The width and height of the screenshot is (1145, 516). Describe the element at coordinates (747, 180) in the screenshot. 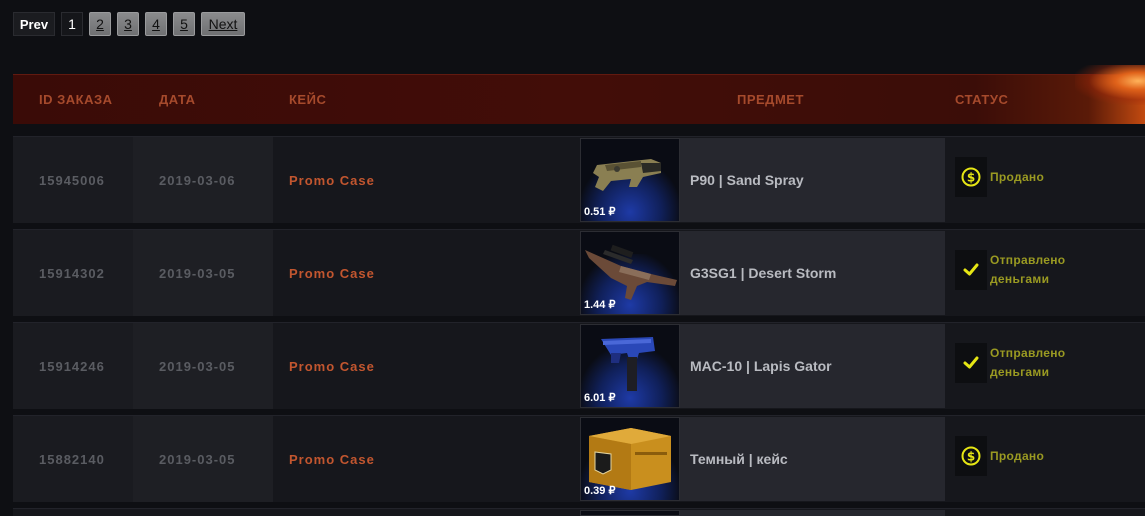

I see `item-name: P90 | Sand Spray` at that location.